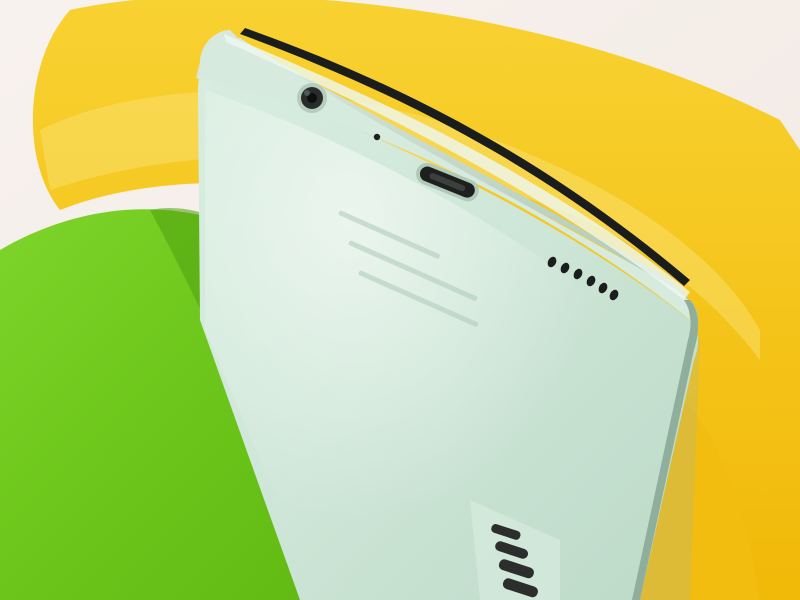 Image resolution: width=800 pixels, height=600 pixels. I want to click on headphone-jack, so click(312, 98).